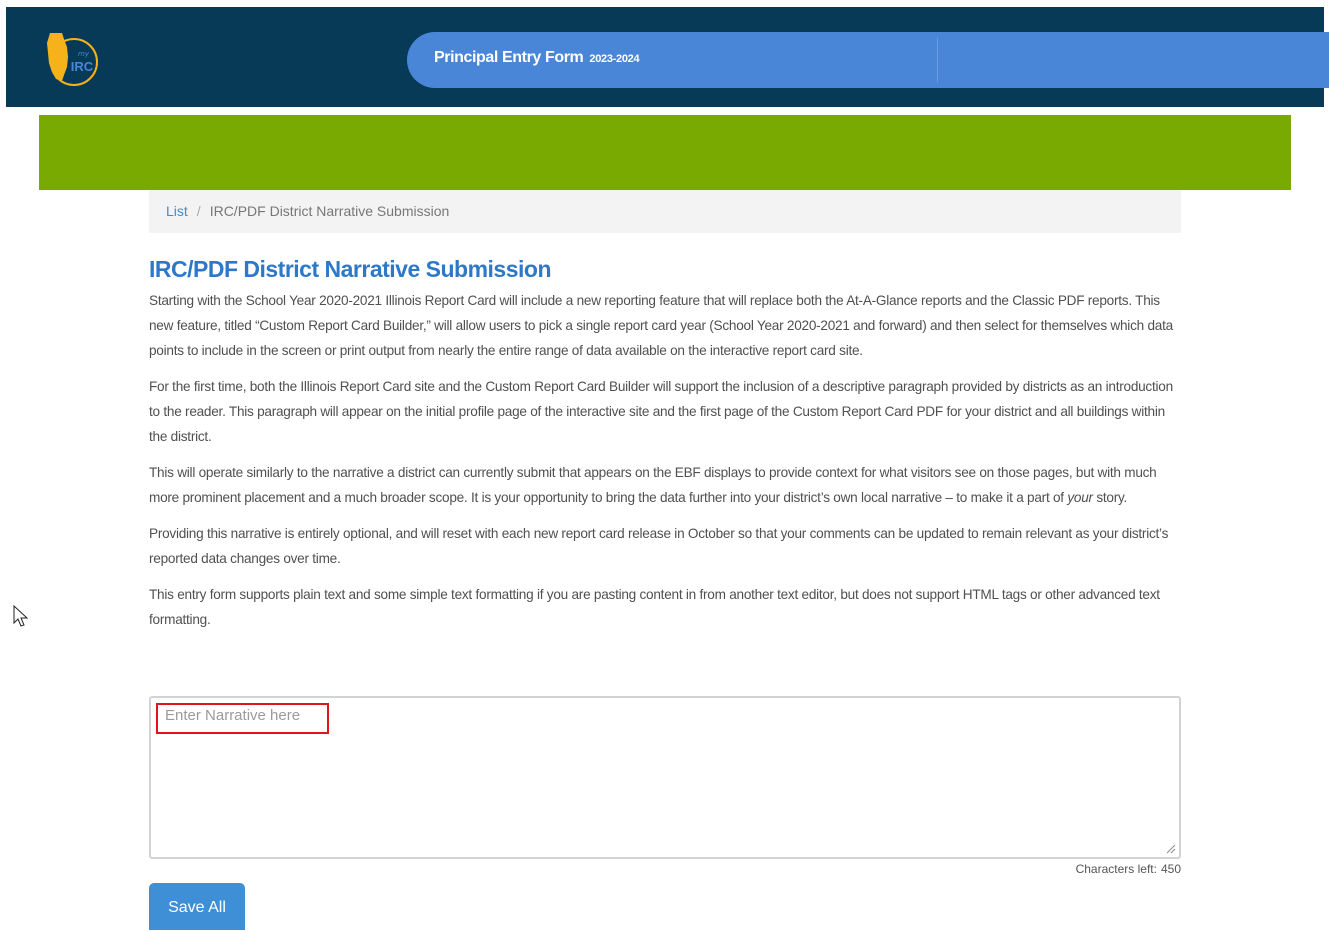 The width and height of the screenshot is (1329, 932). What do you see at coordinates (1171, 849) in the screenshot?
I see `resize-handle-icon` at bounding box center [1171, 849].